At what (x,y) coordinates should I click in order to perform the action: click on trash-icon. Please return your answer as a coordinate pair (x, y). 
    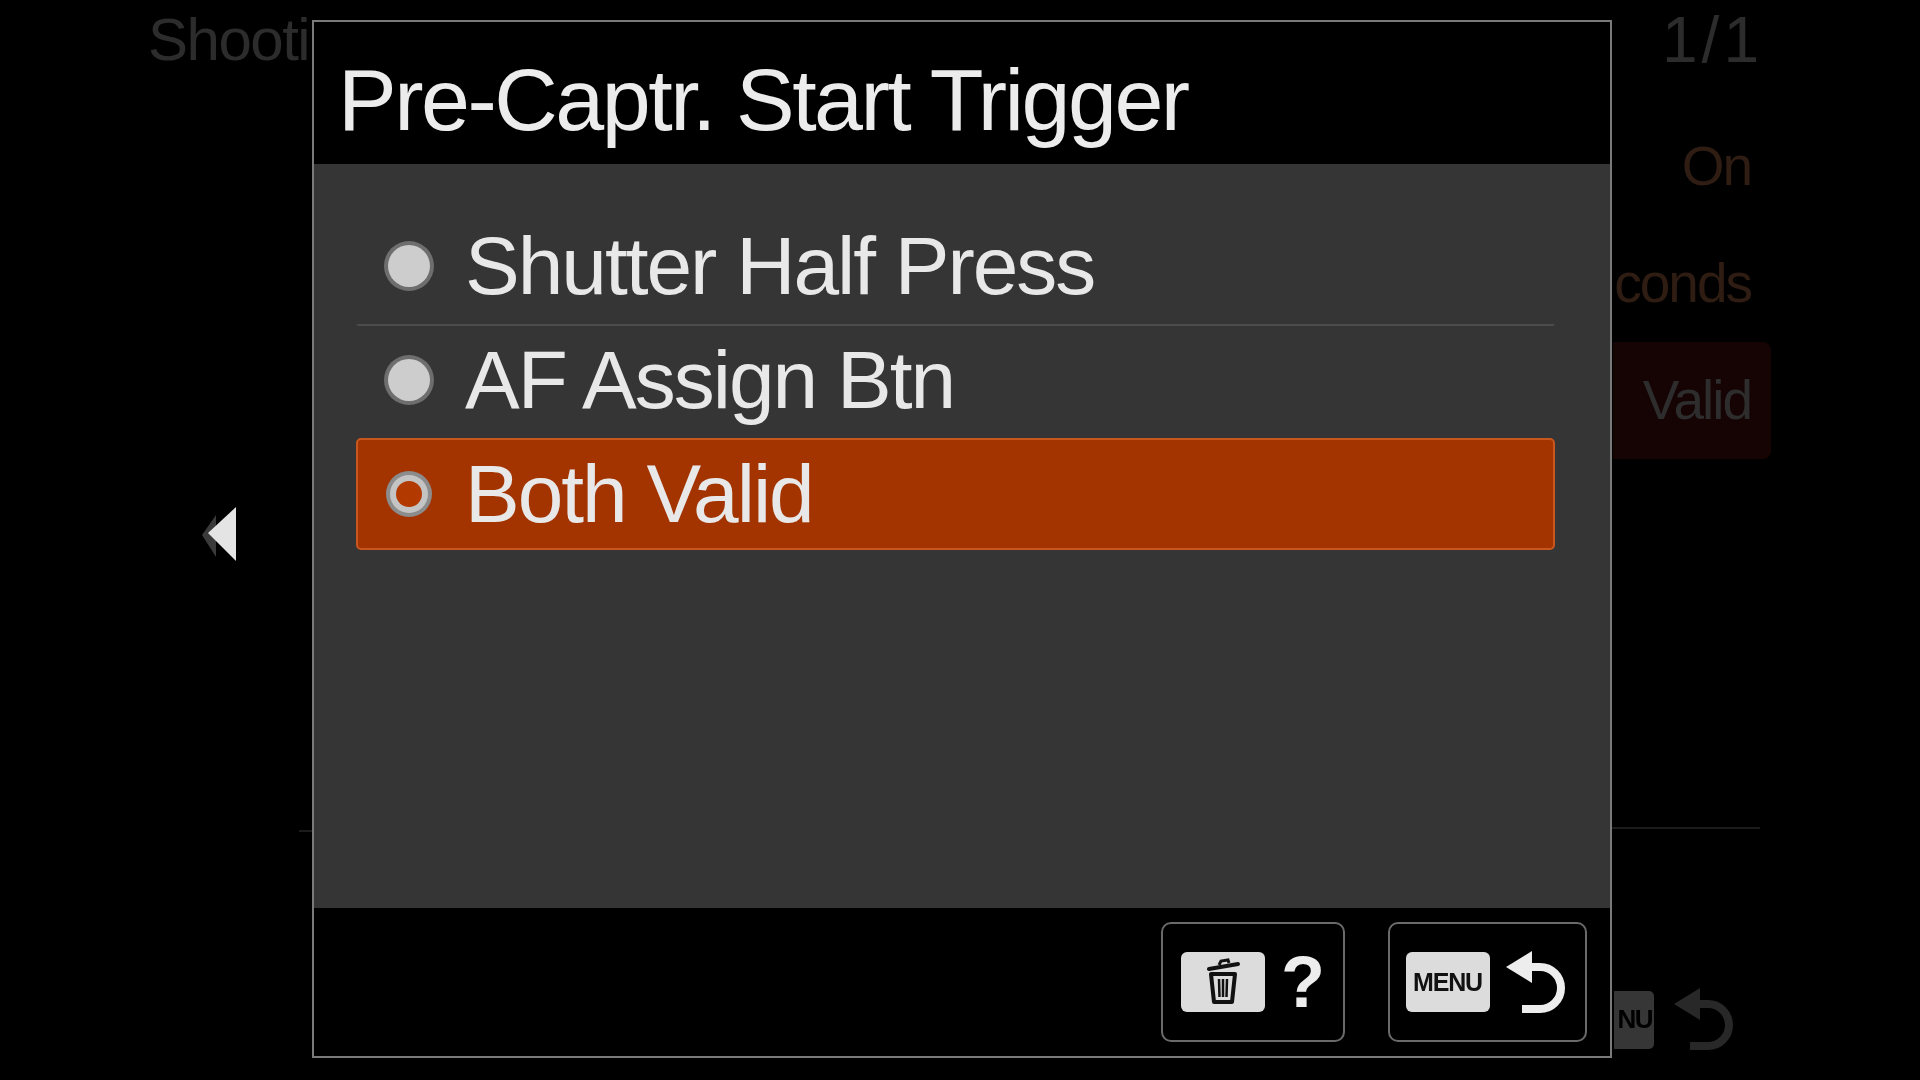
    Looking at the image, I should click on (1223, 982).